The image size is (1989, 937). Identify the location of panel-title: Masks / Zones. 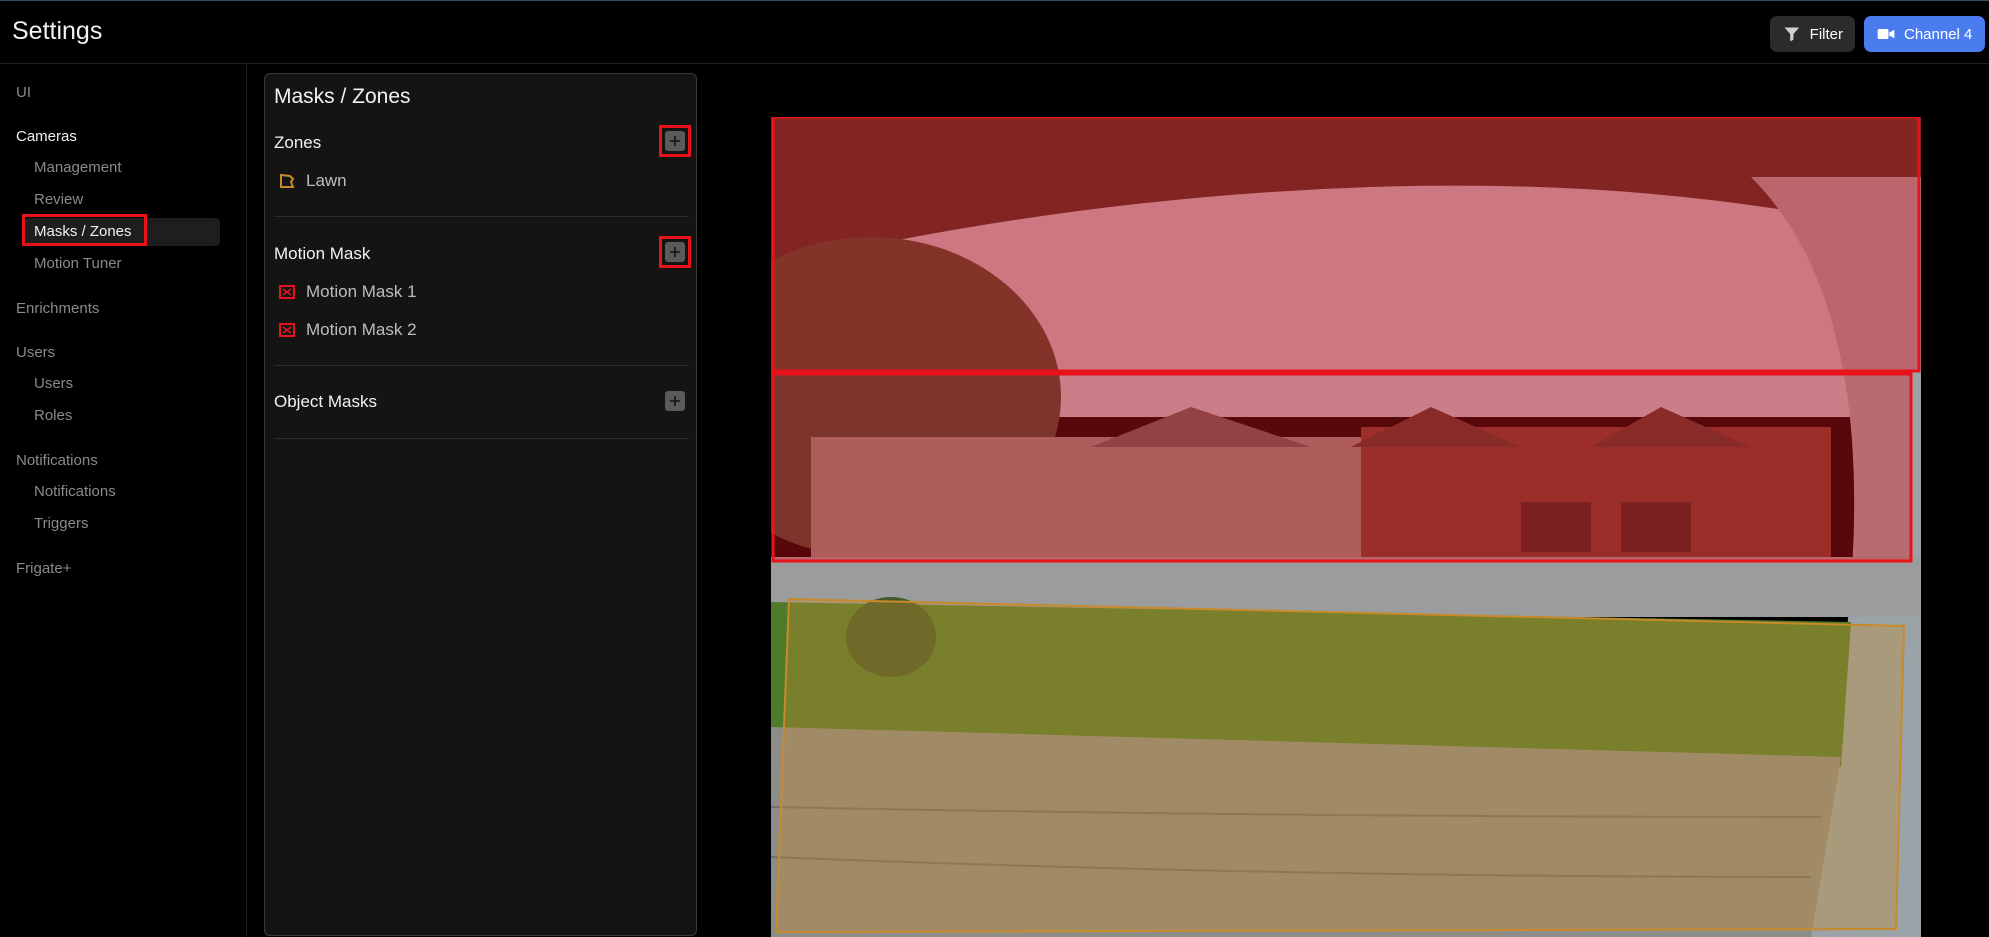
(342, 96).